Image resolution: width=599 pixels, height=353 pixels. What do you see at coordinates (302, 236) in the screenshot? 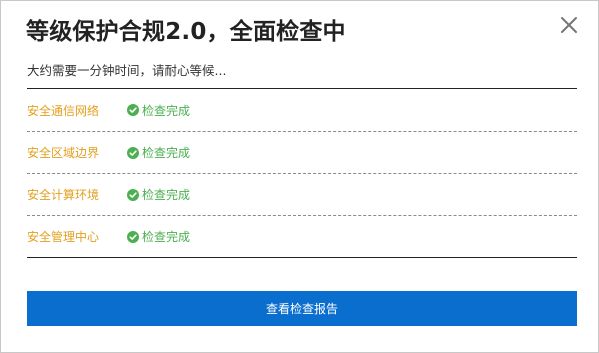
I see `check-row: 安全管理中心 检查完成` at bounding box center [302, 236].